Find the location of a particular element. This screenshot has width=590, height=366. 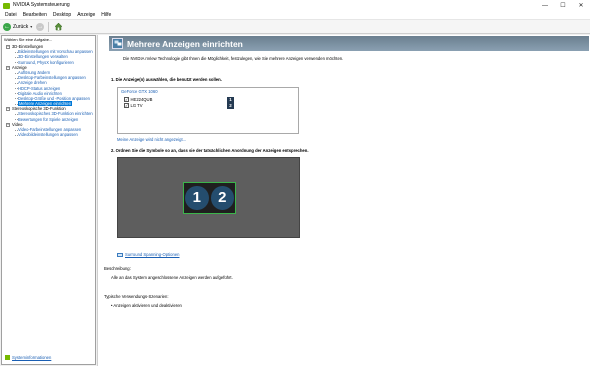

page-title: Mehrere Anzeigen einrichten is located at coordinates (185, 43).